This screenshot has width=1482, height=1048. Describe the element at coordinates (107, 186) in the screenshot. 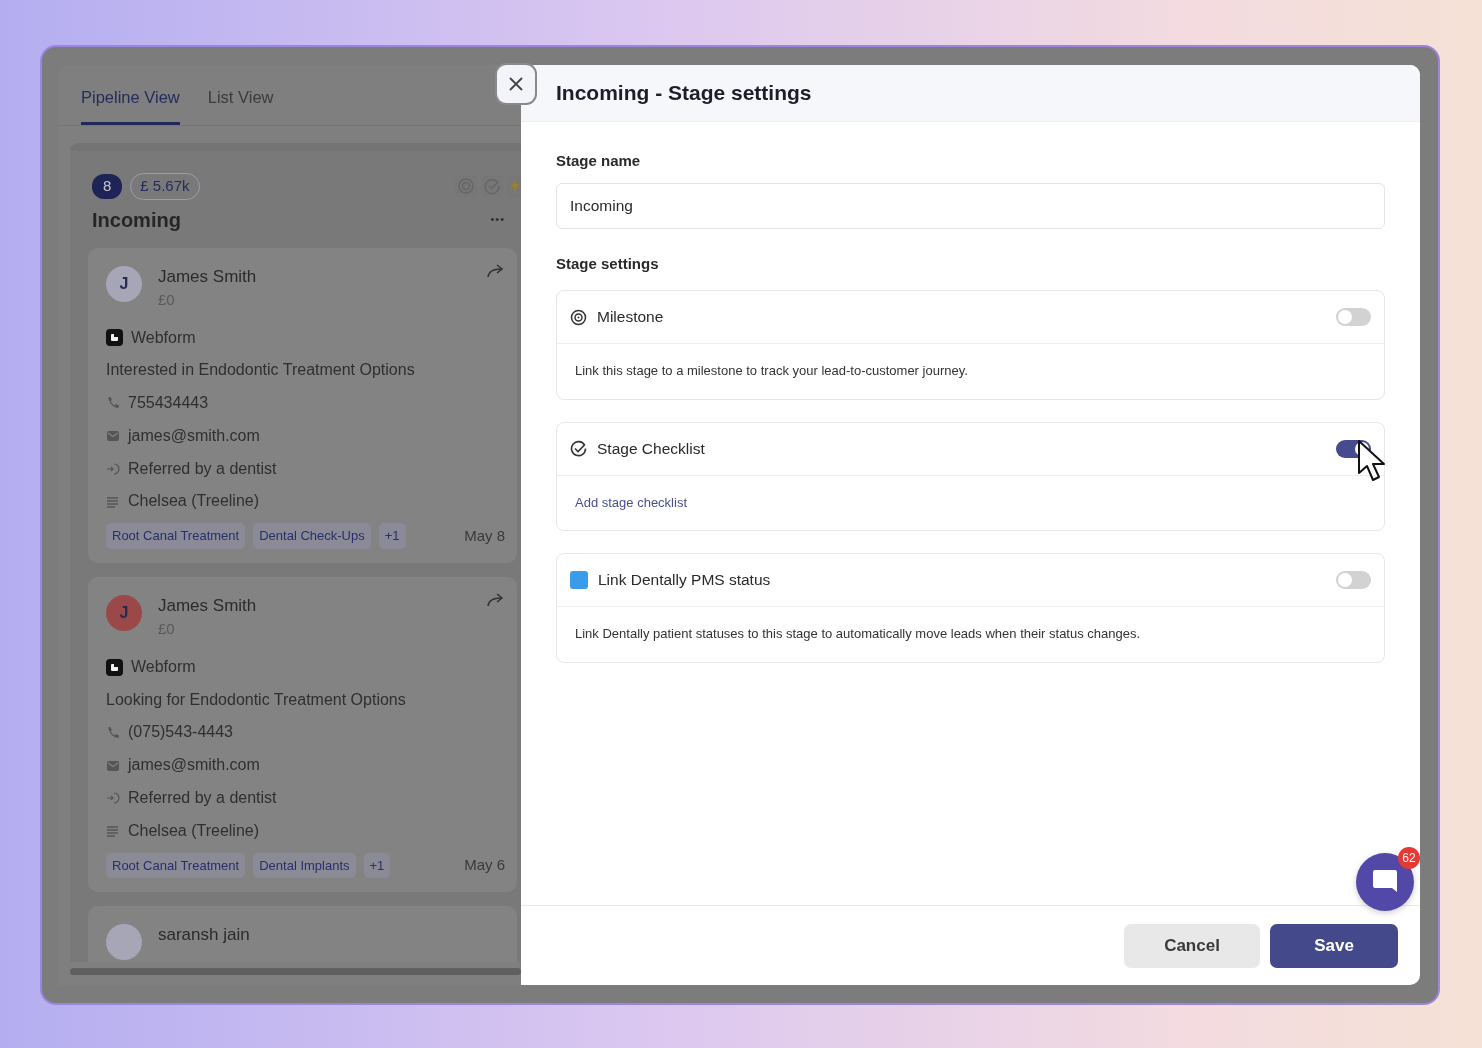

I see `count-badge: 8` at that location.